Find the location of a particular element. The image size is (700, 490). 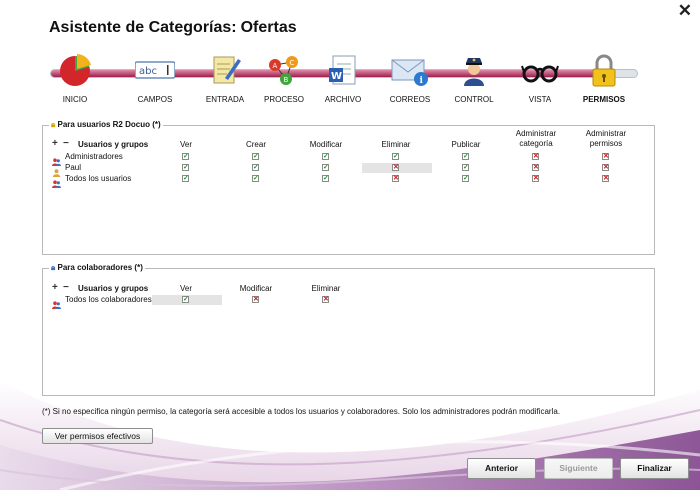

permission-row-name: Administradores is located at coordinates (94, 156).